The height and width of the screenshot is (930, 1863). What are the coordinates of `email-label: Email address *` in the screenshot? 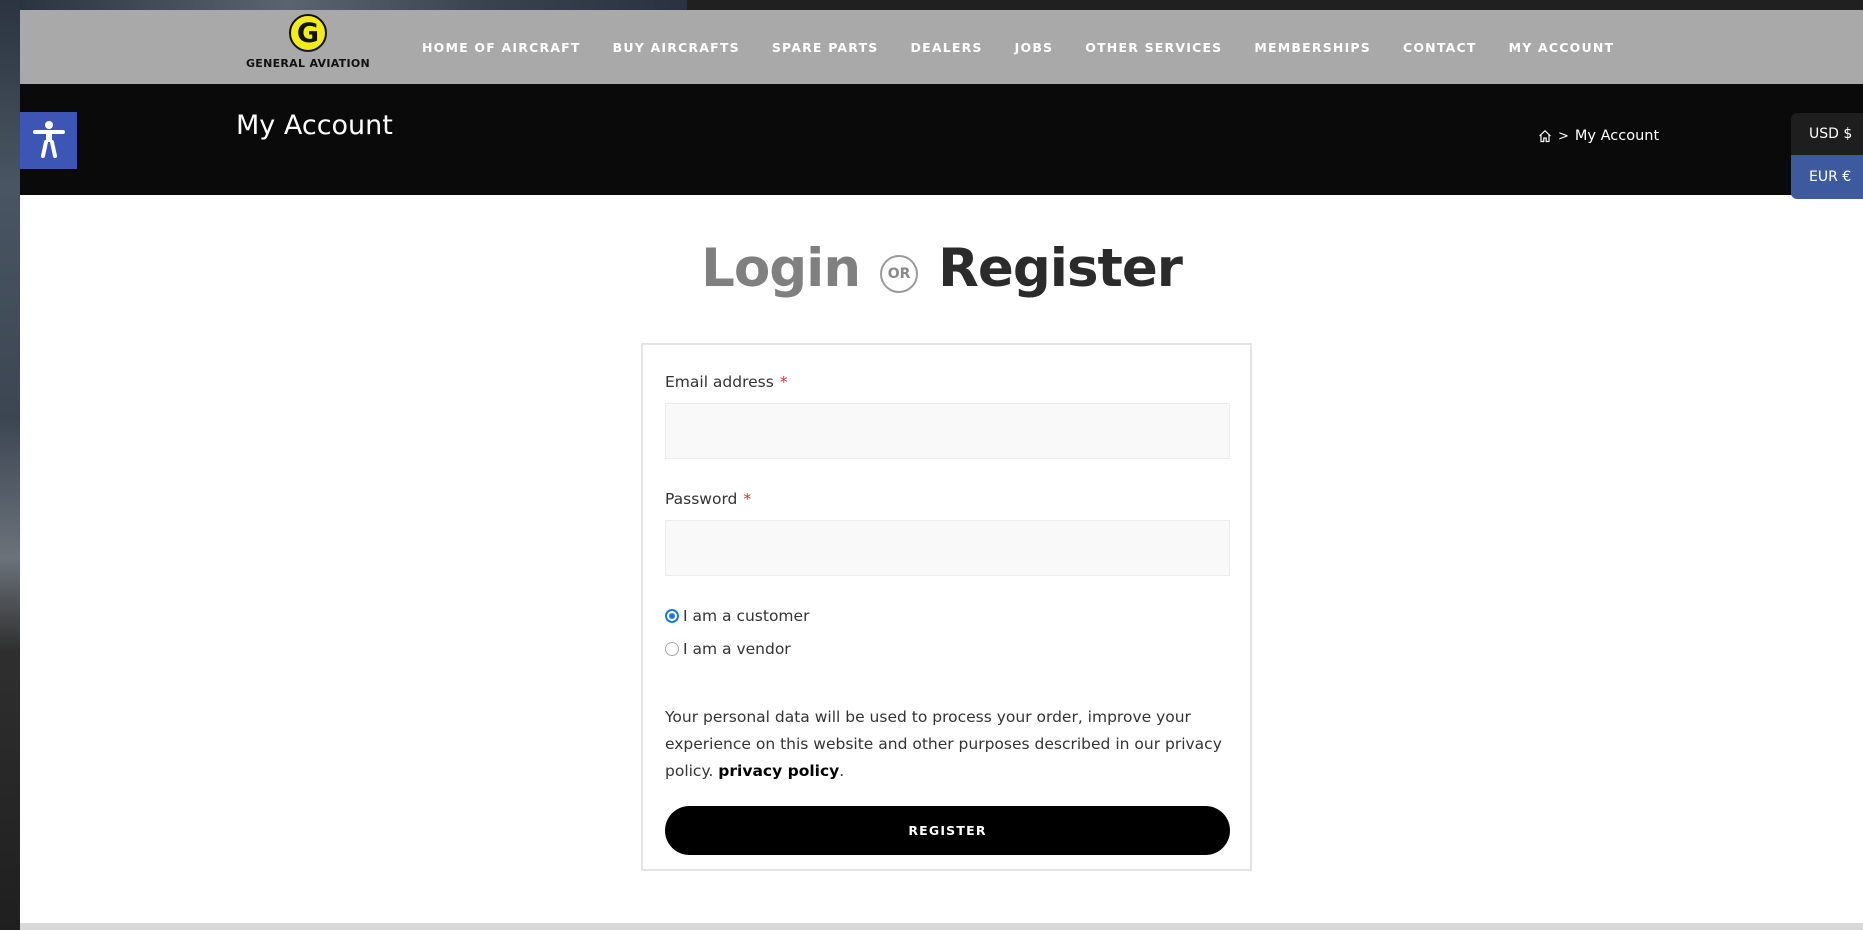 It's located at (726, 382).